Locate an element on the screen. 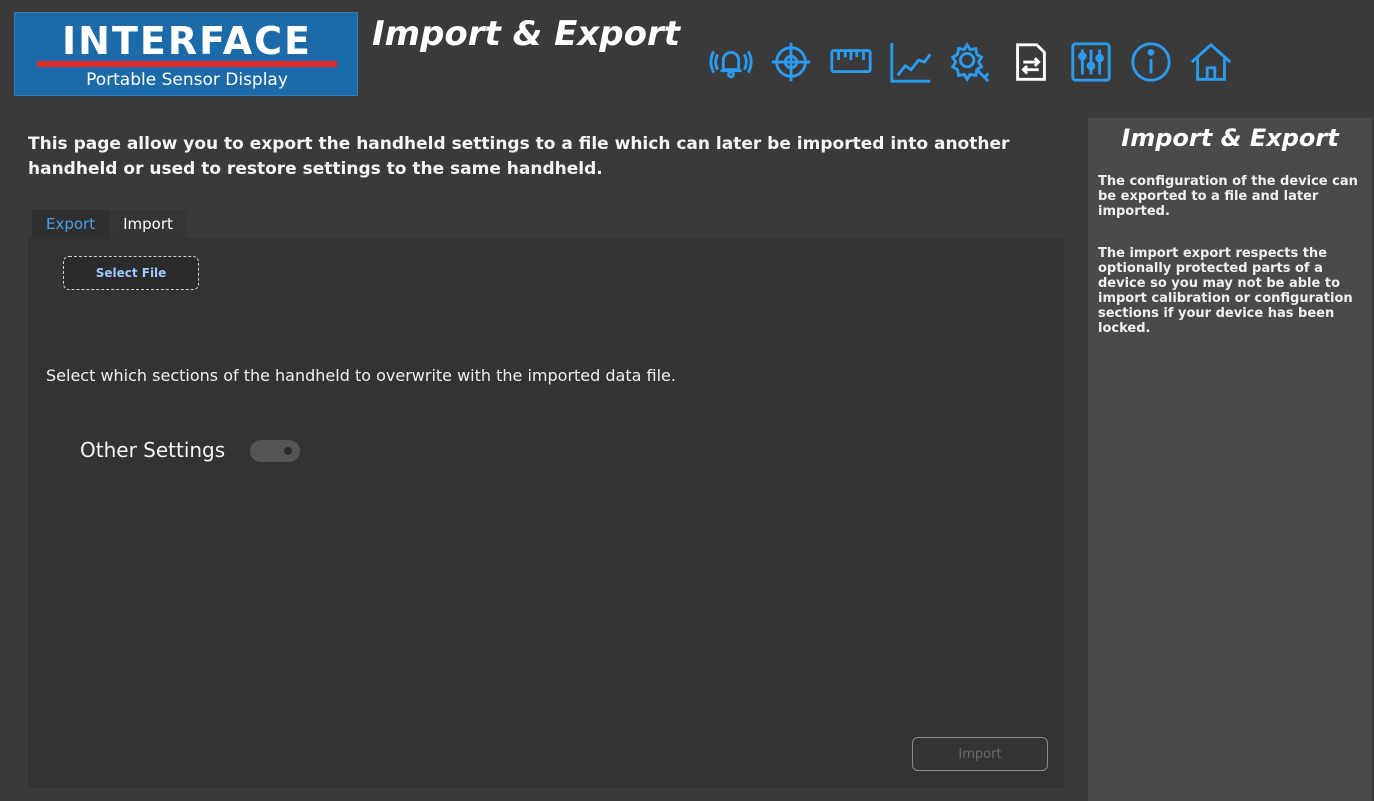  nav-settings is located at coordinates (971, 62).